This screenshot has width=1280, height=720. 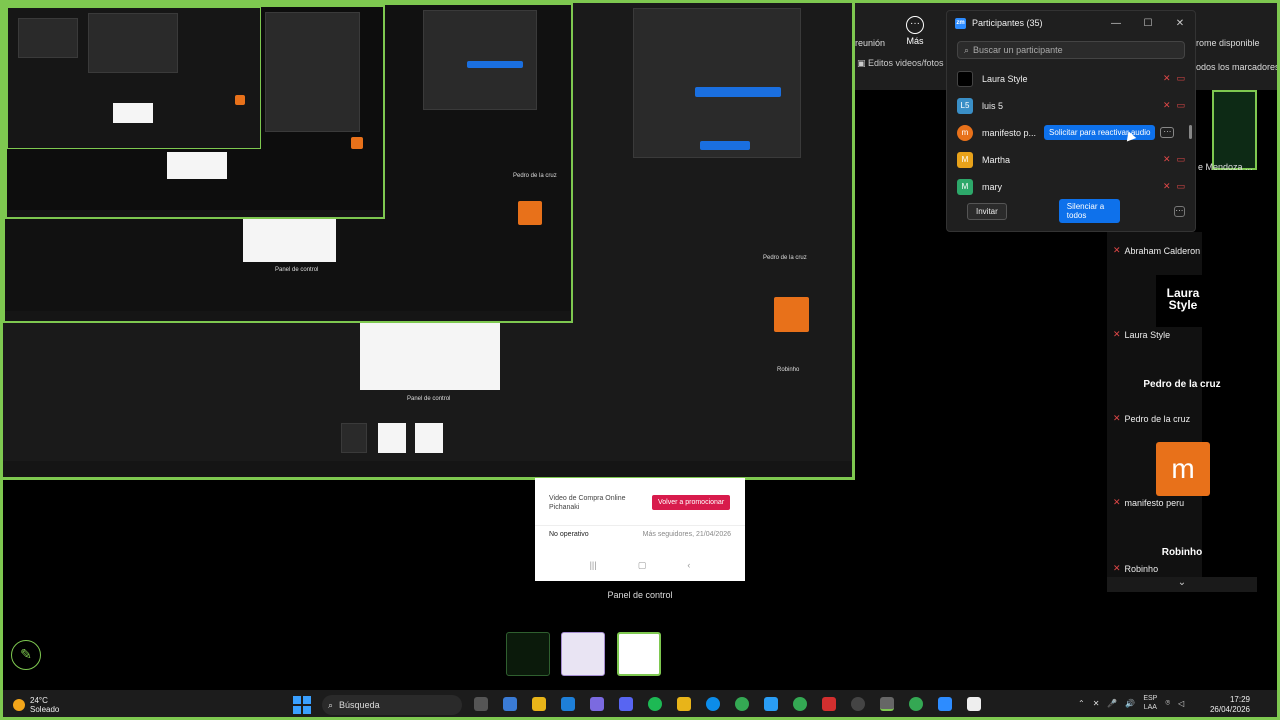 What do you see at coordinates (887, 704) in the screenshot?
I see `calculator-icon` at bounding box center [887, 704].